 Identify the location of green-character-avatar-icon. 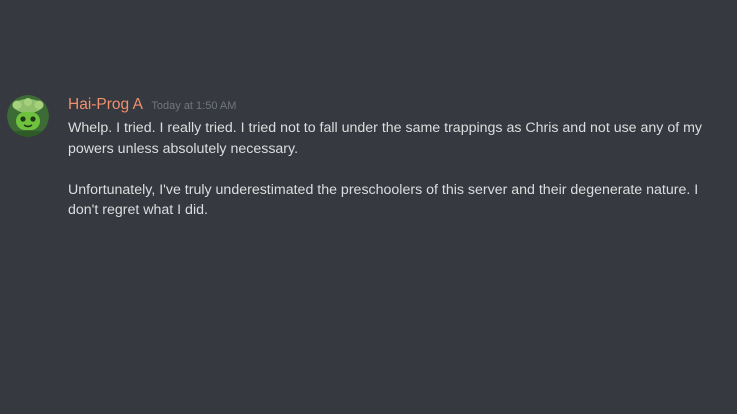
(28, 116).